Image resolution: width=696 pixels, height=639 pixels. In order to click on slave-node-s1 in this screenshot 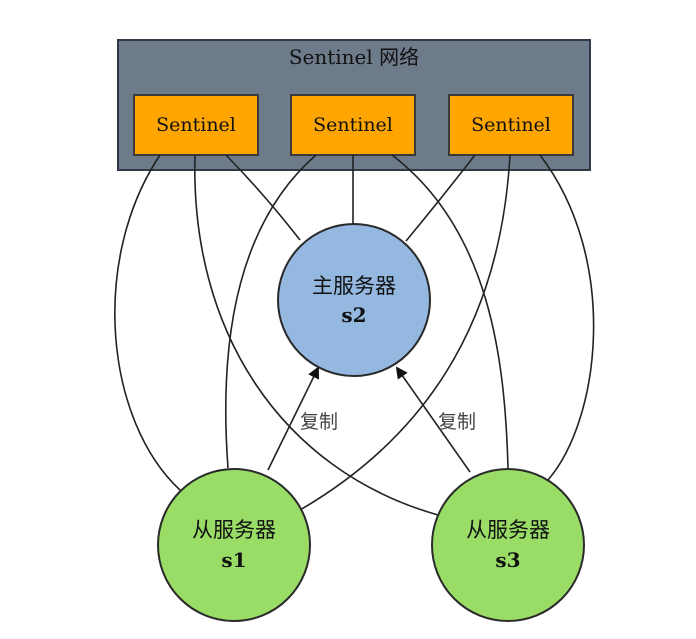, I will do `click(234, 545)`.